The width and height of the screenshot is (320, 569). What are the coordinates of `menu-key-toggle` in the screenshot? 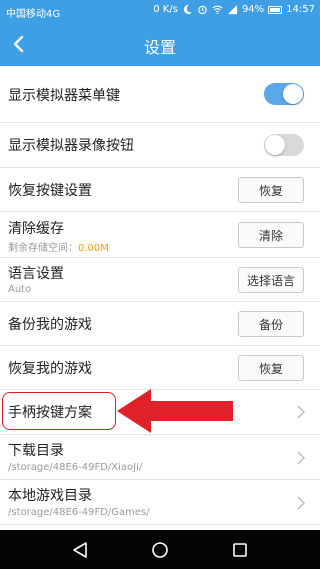 It's located at (284, 94).